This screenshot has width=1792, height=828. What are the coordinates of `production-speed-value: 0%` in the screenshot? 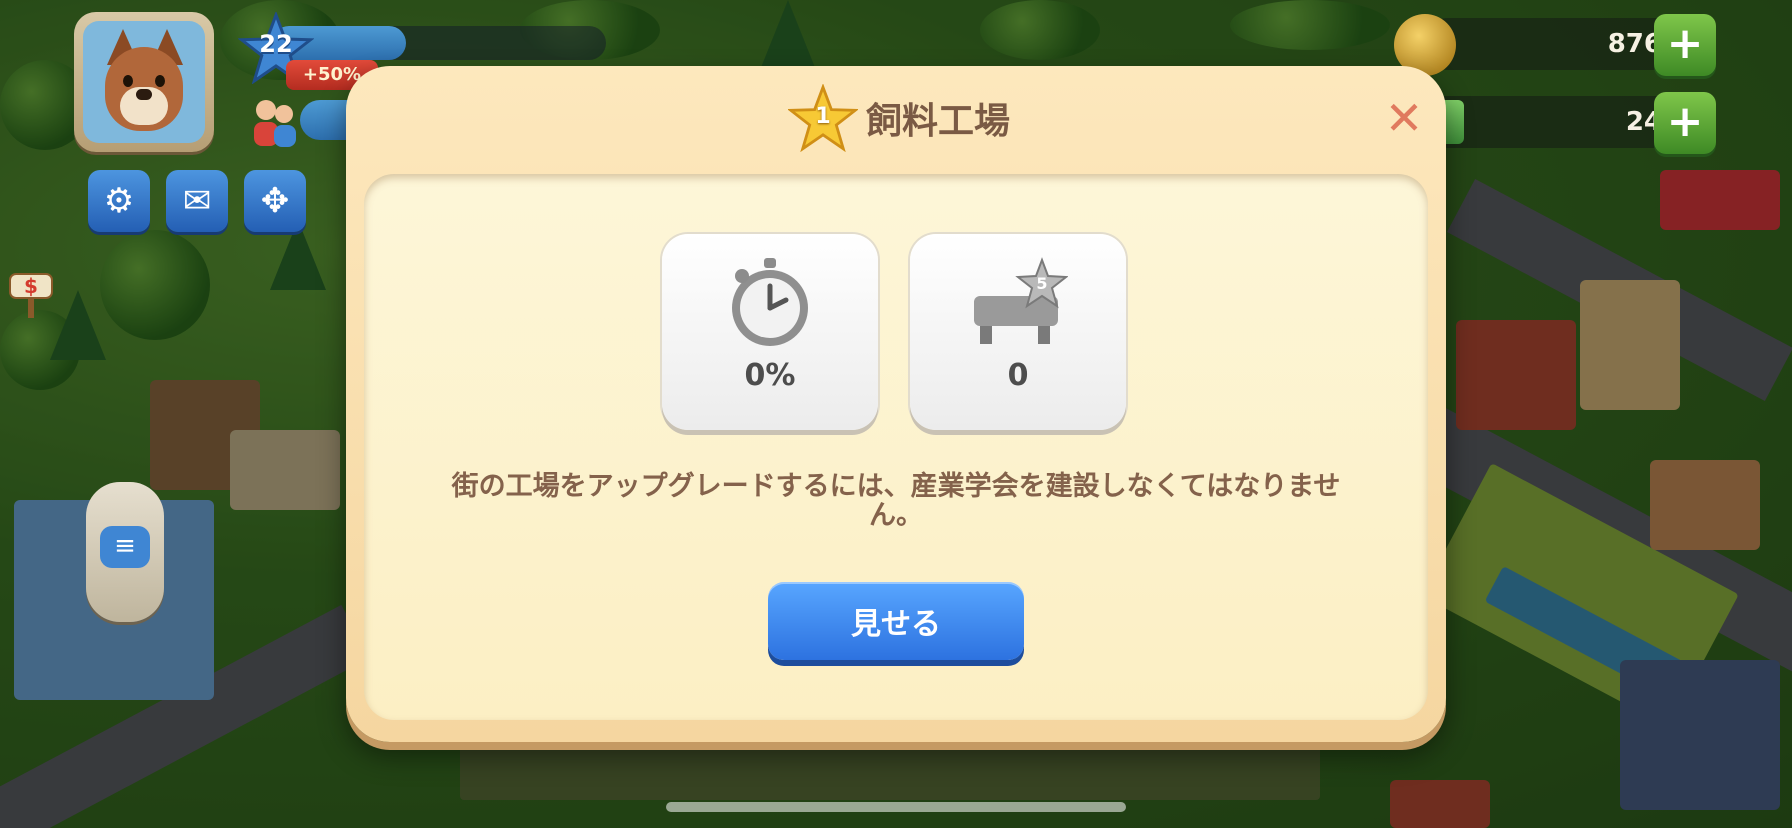 It's located at (770, 375).